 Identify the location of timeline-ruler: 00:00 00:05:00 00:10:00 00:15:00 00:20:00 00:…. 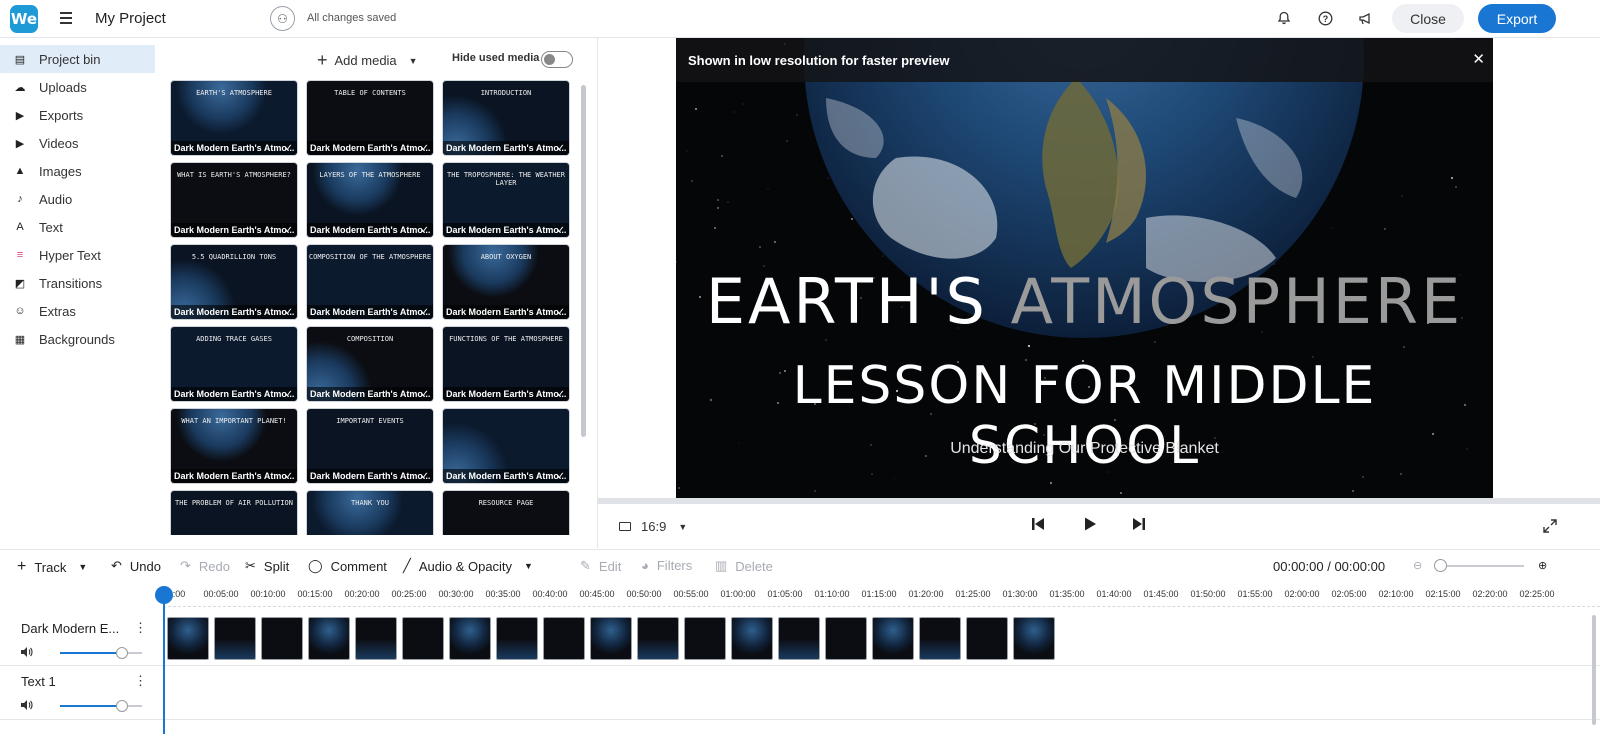
(881, 597).